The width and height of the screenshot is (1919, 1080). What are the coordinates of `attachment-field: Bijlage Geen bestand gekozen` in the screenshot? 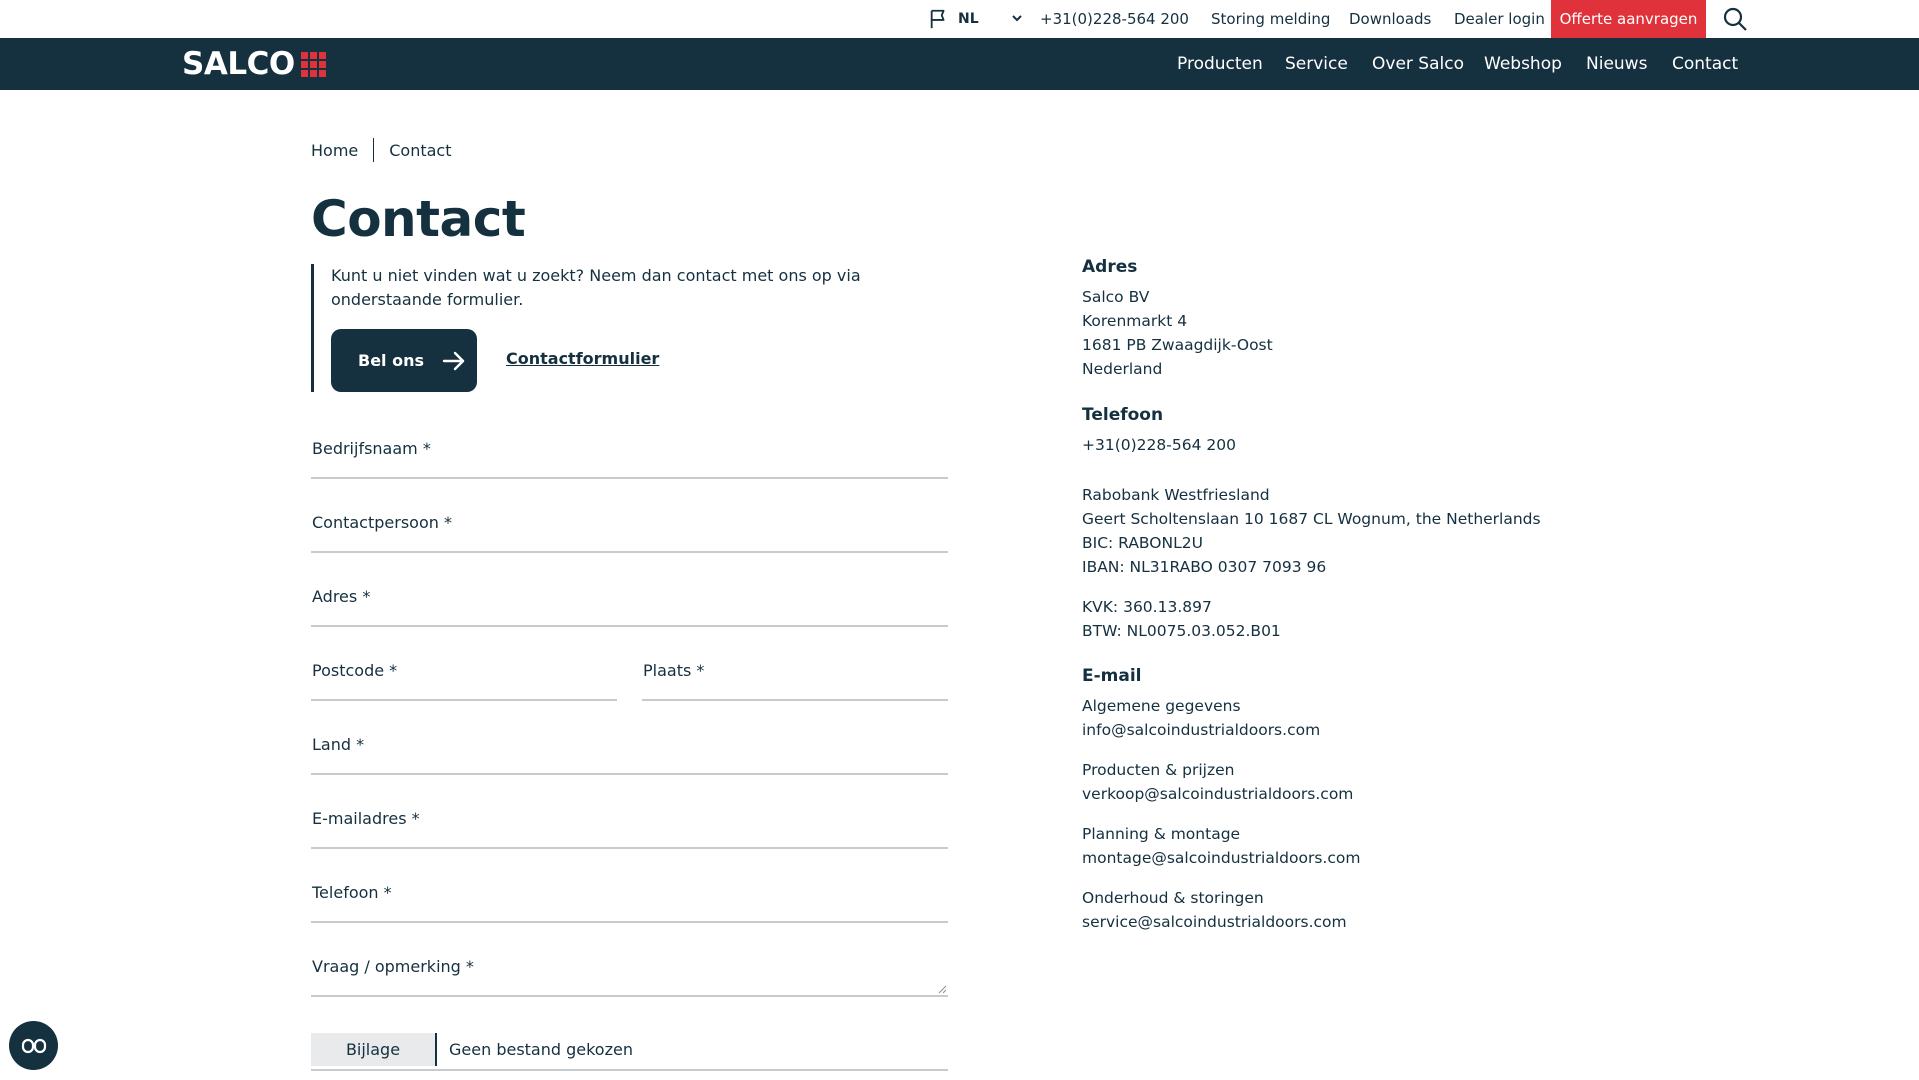 It's located at (629, 1052).